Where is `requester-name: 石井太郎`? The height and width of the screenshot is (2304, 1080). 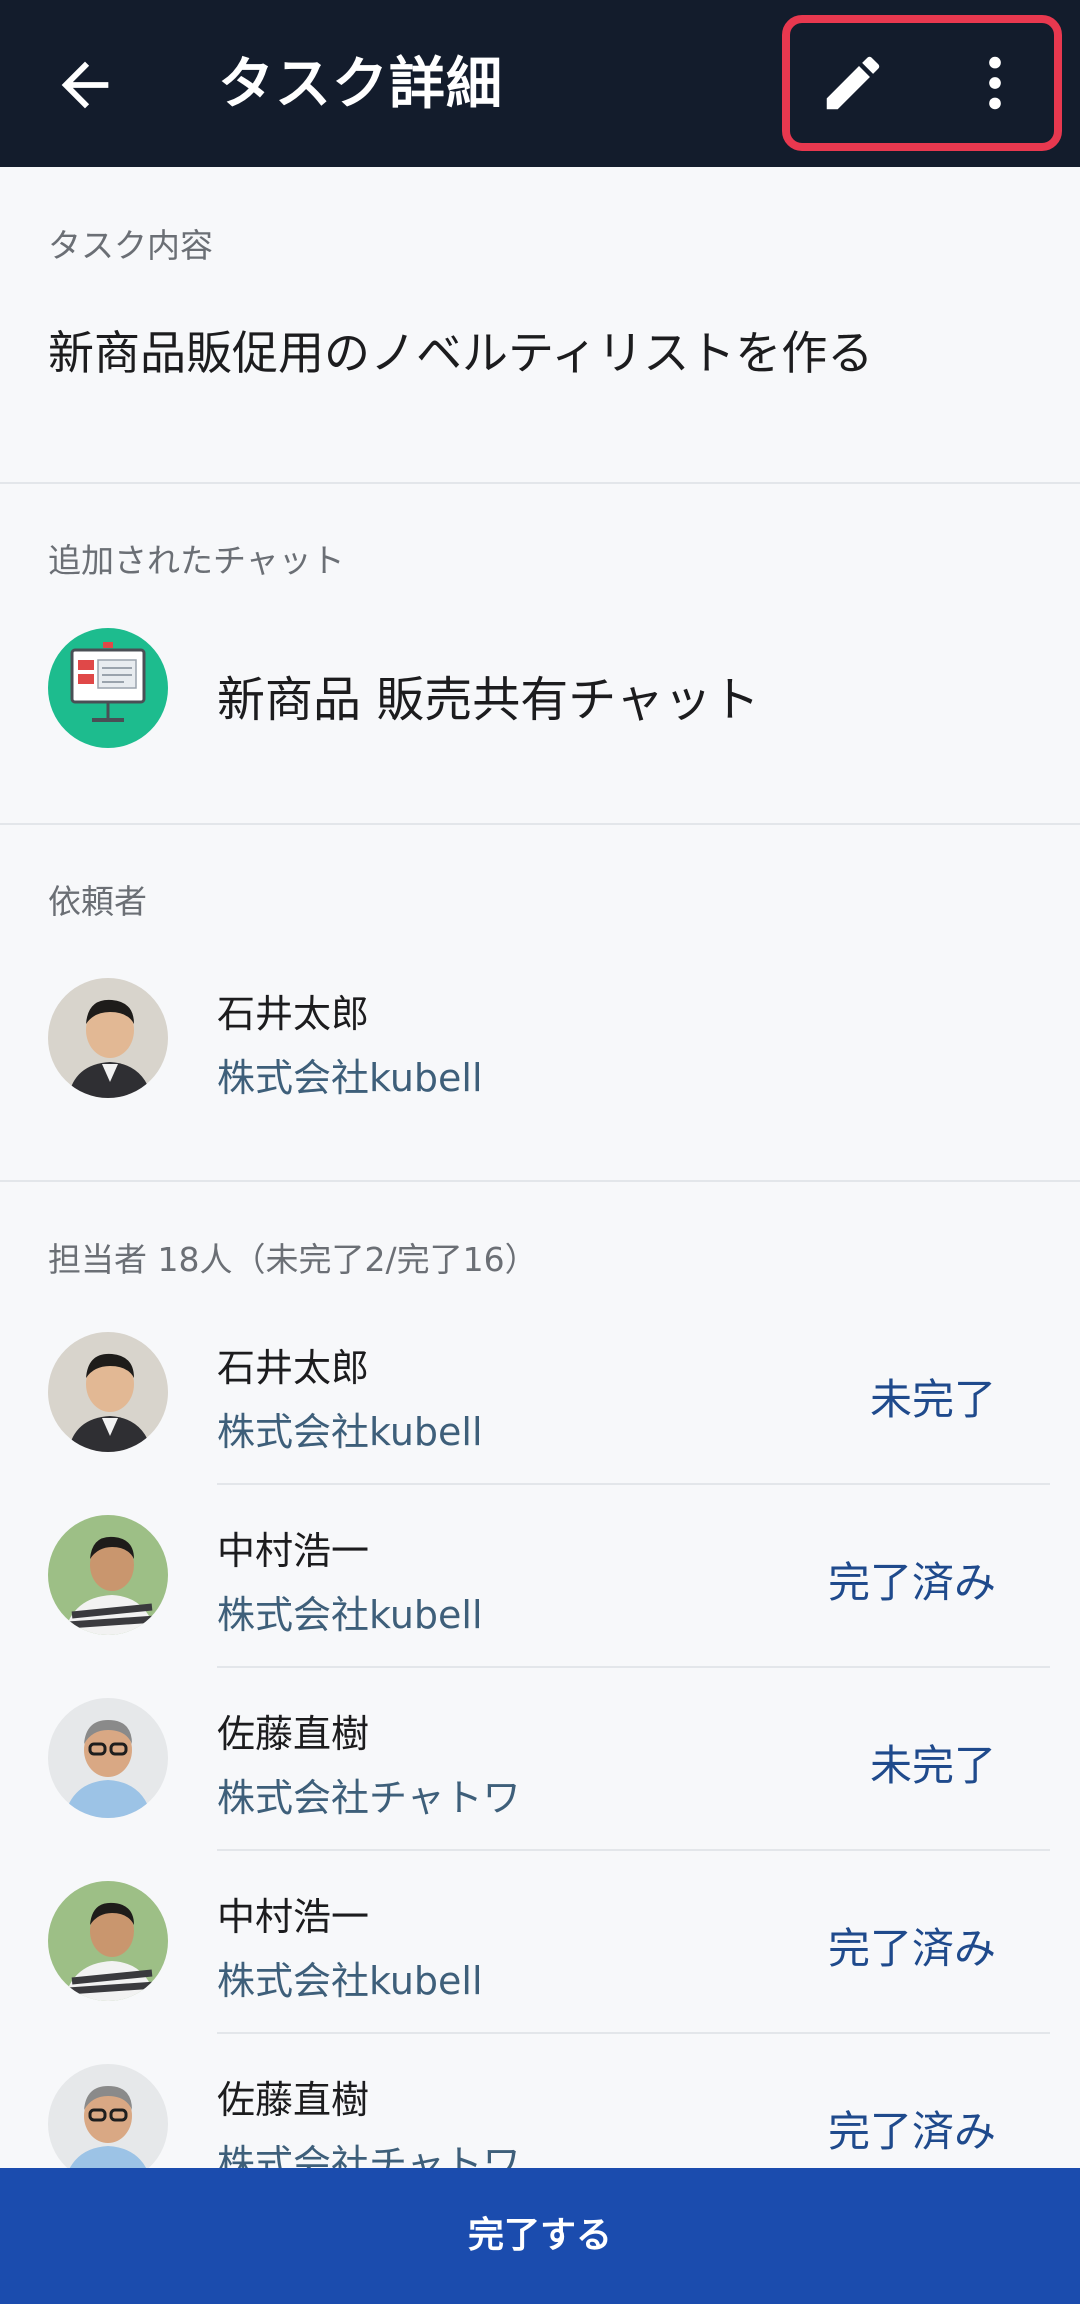 requester-name: 石井太郎 is located at coordinates (293, 1014).